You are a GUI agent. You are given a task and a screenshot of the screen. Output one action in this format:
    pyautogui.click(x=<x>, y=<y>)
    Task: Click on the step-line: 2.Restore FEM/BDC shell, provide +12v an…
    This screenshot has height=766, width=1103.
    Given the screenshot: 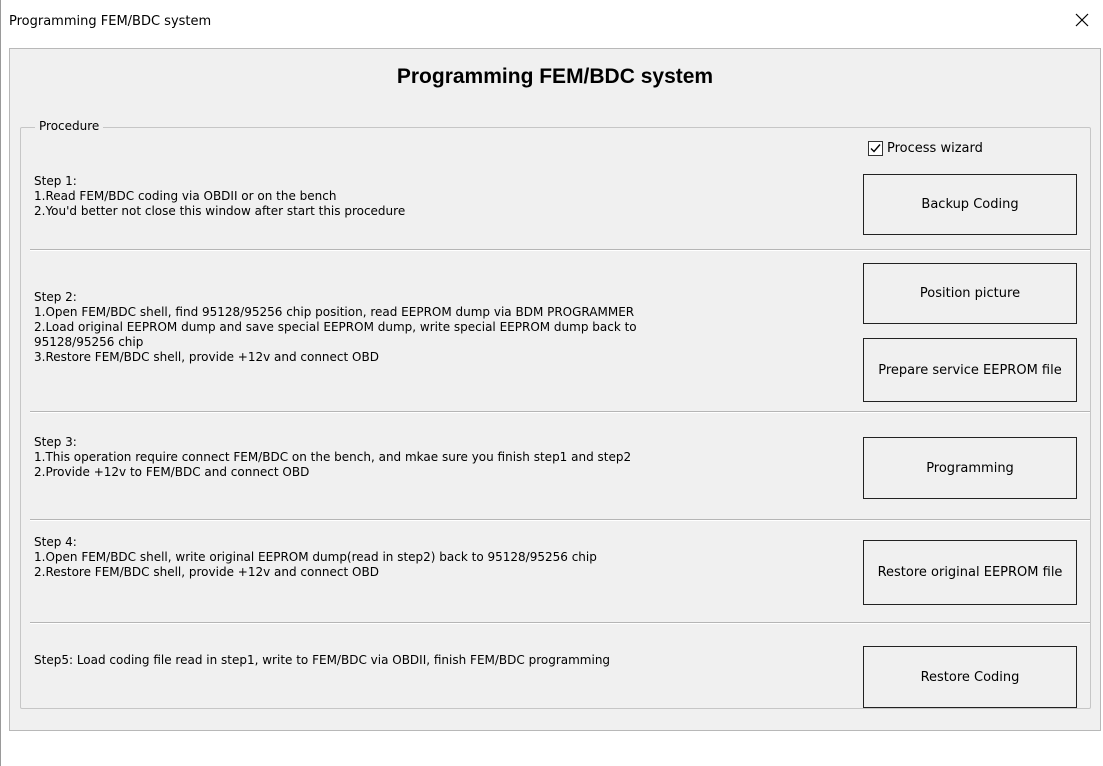 What is the action you would take?
    pyautogui.click(x=206, y=572)
    